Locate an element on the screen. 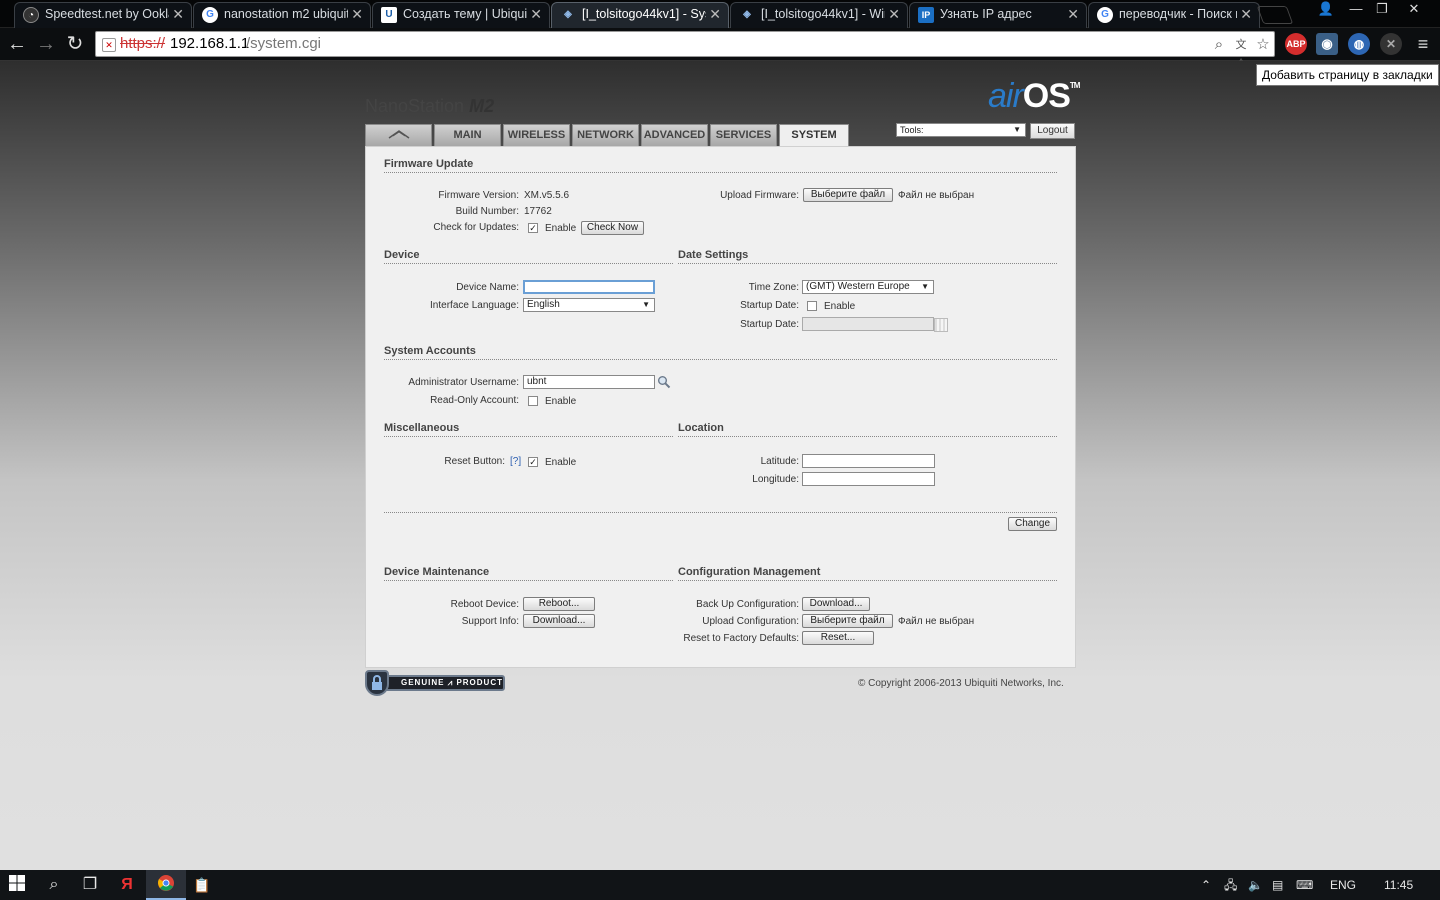 This screenshot has height=900, width=1440. keyboard-icon: ⌨ is located at coordinates (1304, 885).